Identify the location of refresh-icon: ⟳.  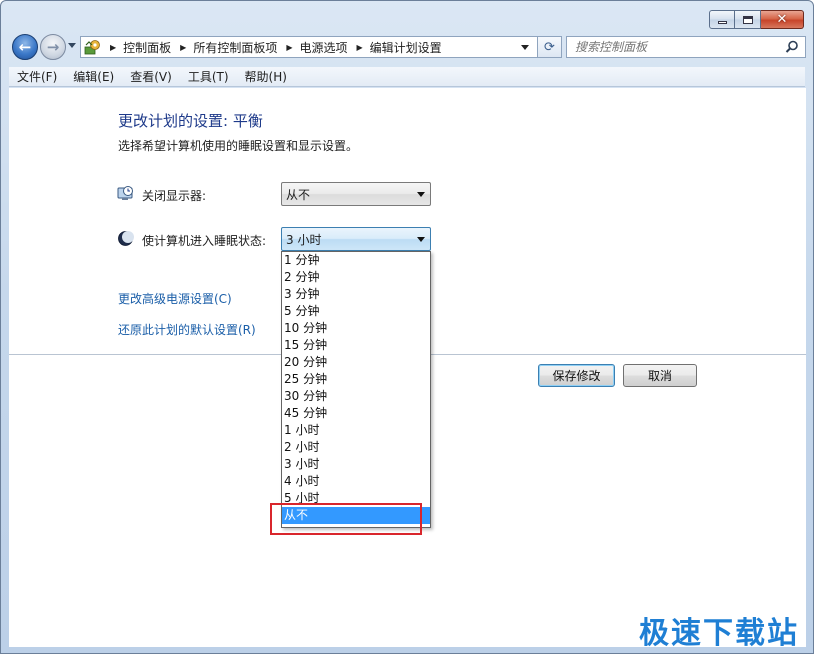
(549, 47).